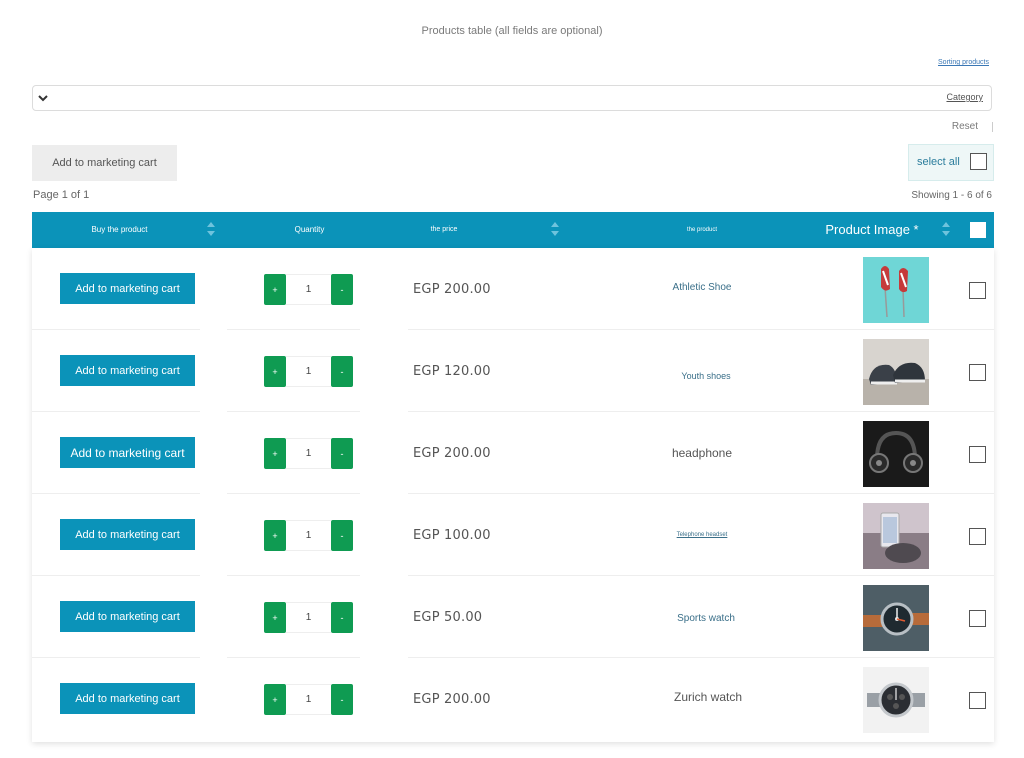 Image resolution: width=1024 pixels, height=758 pixels. What do you see at coordinates (61, 195) in the screenshot?
I see `page-info: Page 1 of 1` at bounding box center [61, 195].